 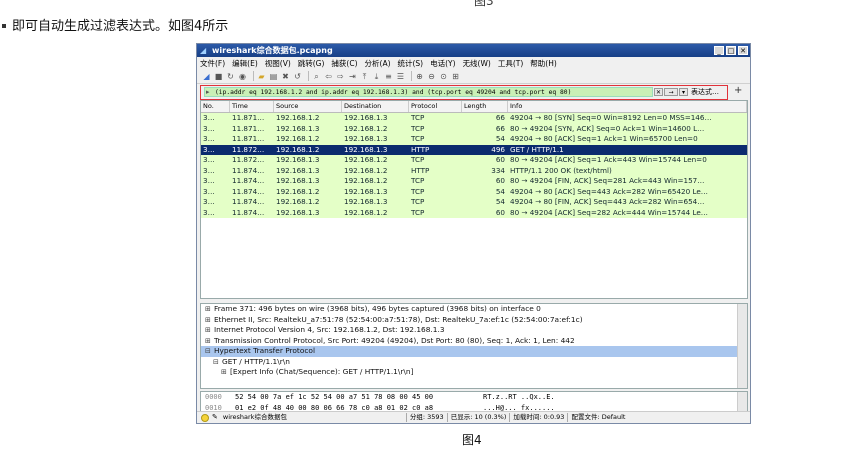 I want to click on edit-comment-icon: ✎, so click(x=215, y=417).